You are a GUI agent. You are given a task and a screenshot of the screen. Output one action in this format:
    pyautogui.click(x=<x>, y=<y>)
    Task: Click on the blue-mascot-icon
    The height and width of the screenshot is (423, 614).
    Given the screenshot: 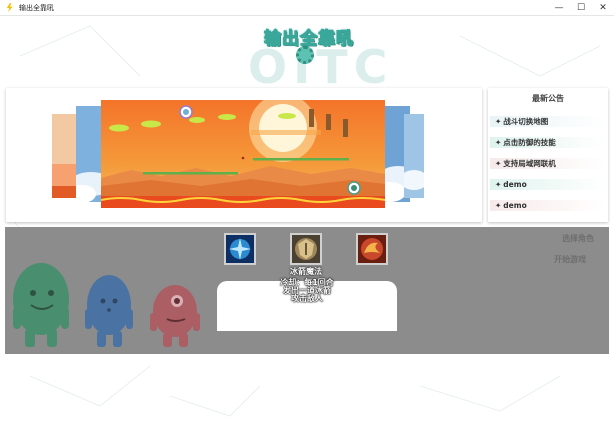 What is the action you would take?
    pyautogui.click(x=109, y=311)
    